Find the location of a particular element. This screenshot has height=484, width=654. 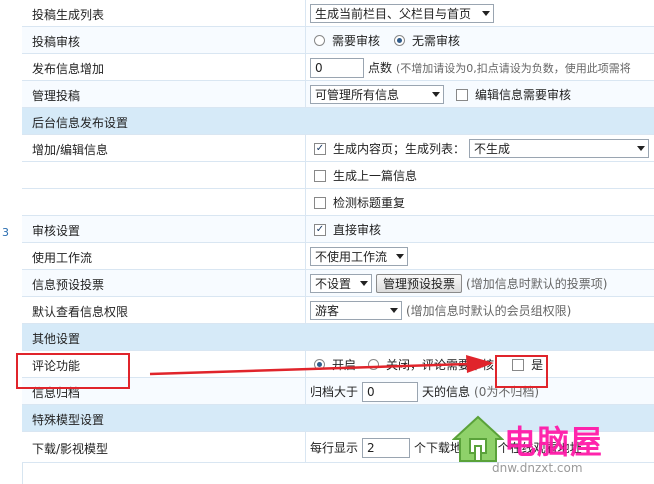

watermark-text: 电脑屋 is located at coordinates (554, 442).